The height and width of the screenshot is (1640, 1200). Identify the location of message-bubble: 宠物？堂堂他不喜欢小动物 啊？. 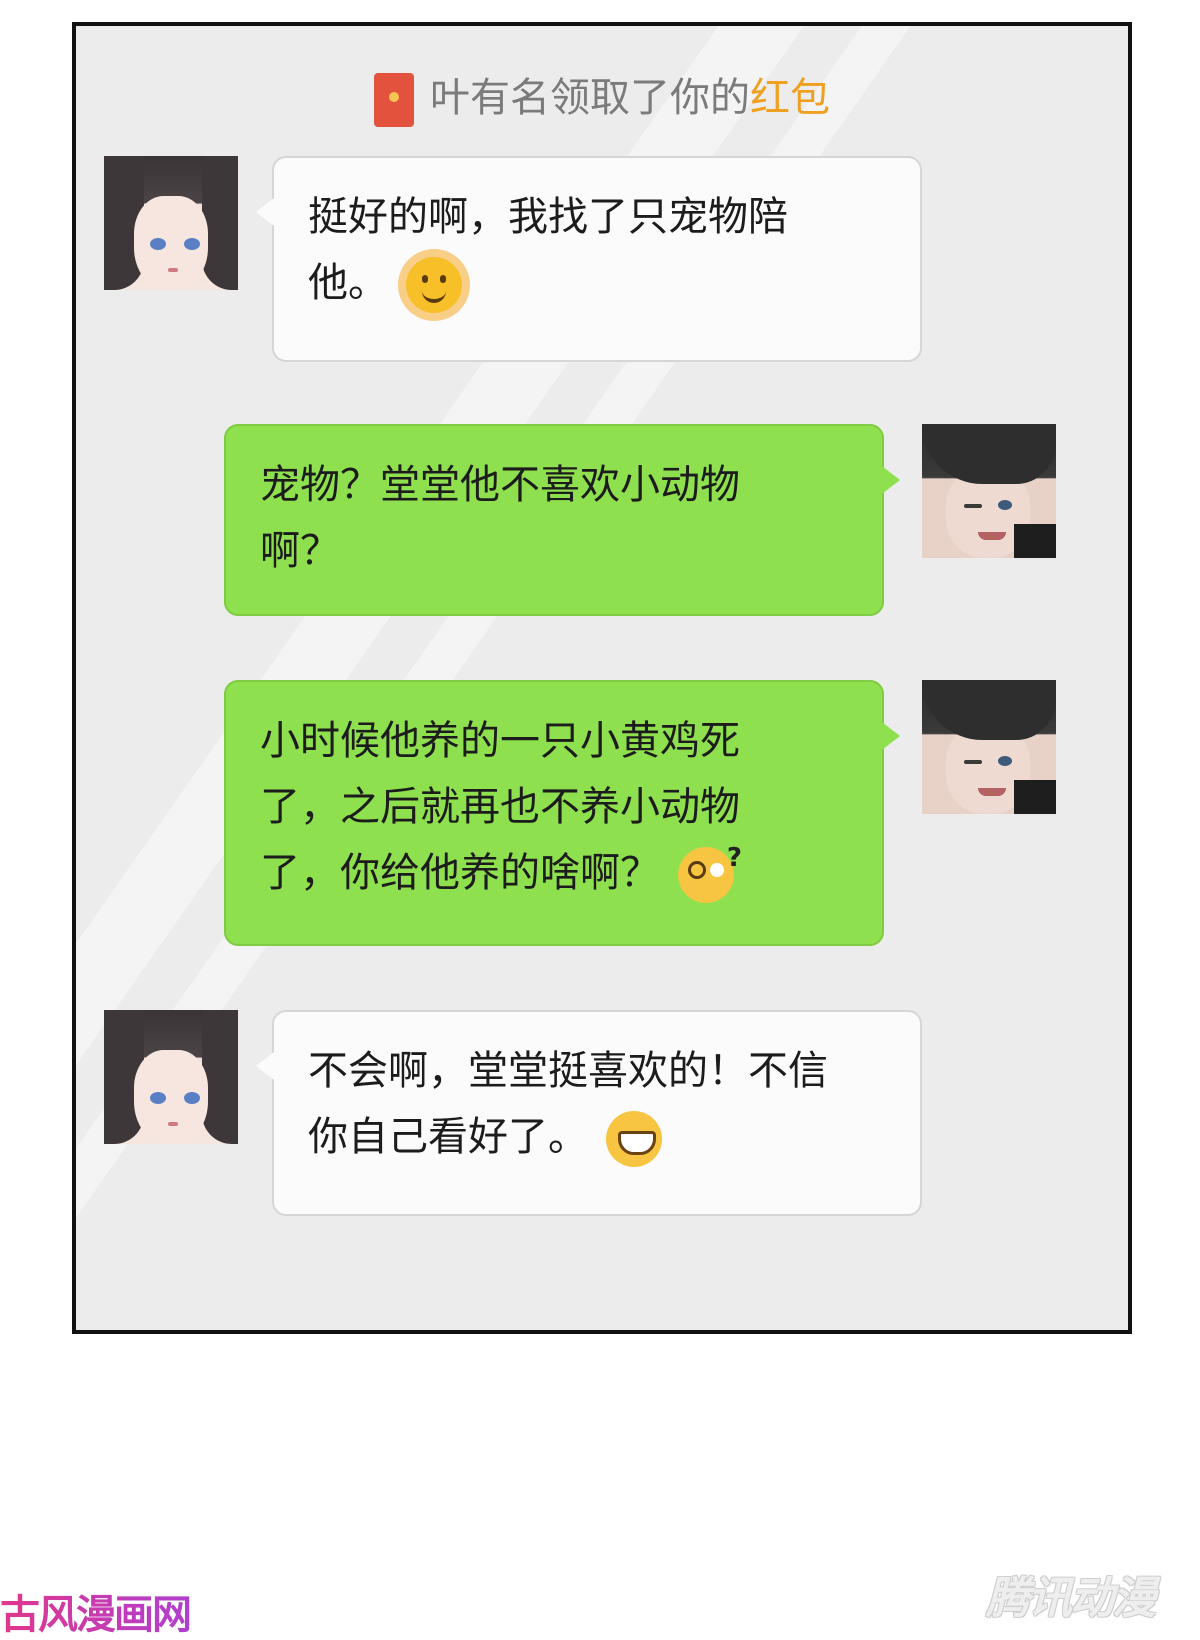
(562, 520).